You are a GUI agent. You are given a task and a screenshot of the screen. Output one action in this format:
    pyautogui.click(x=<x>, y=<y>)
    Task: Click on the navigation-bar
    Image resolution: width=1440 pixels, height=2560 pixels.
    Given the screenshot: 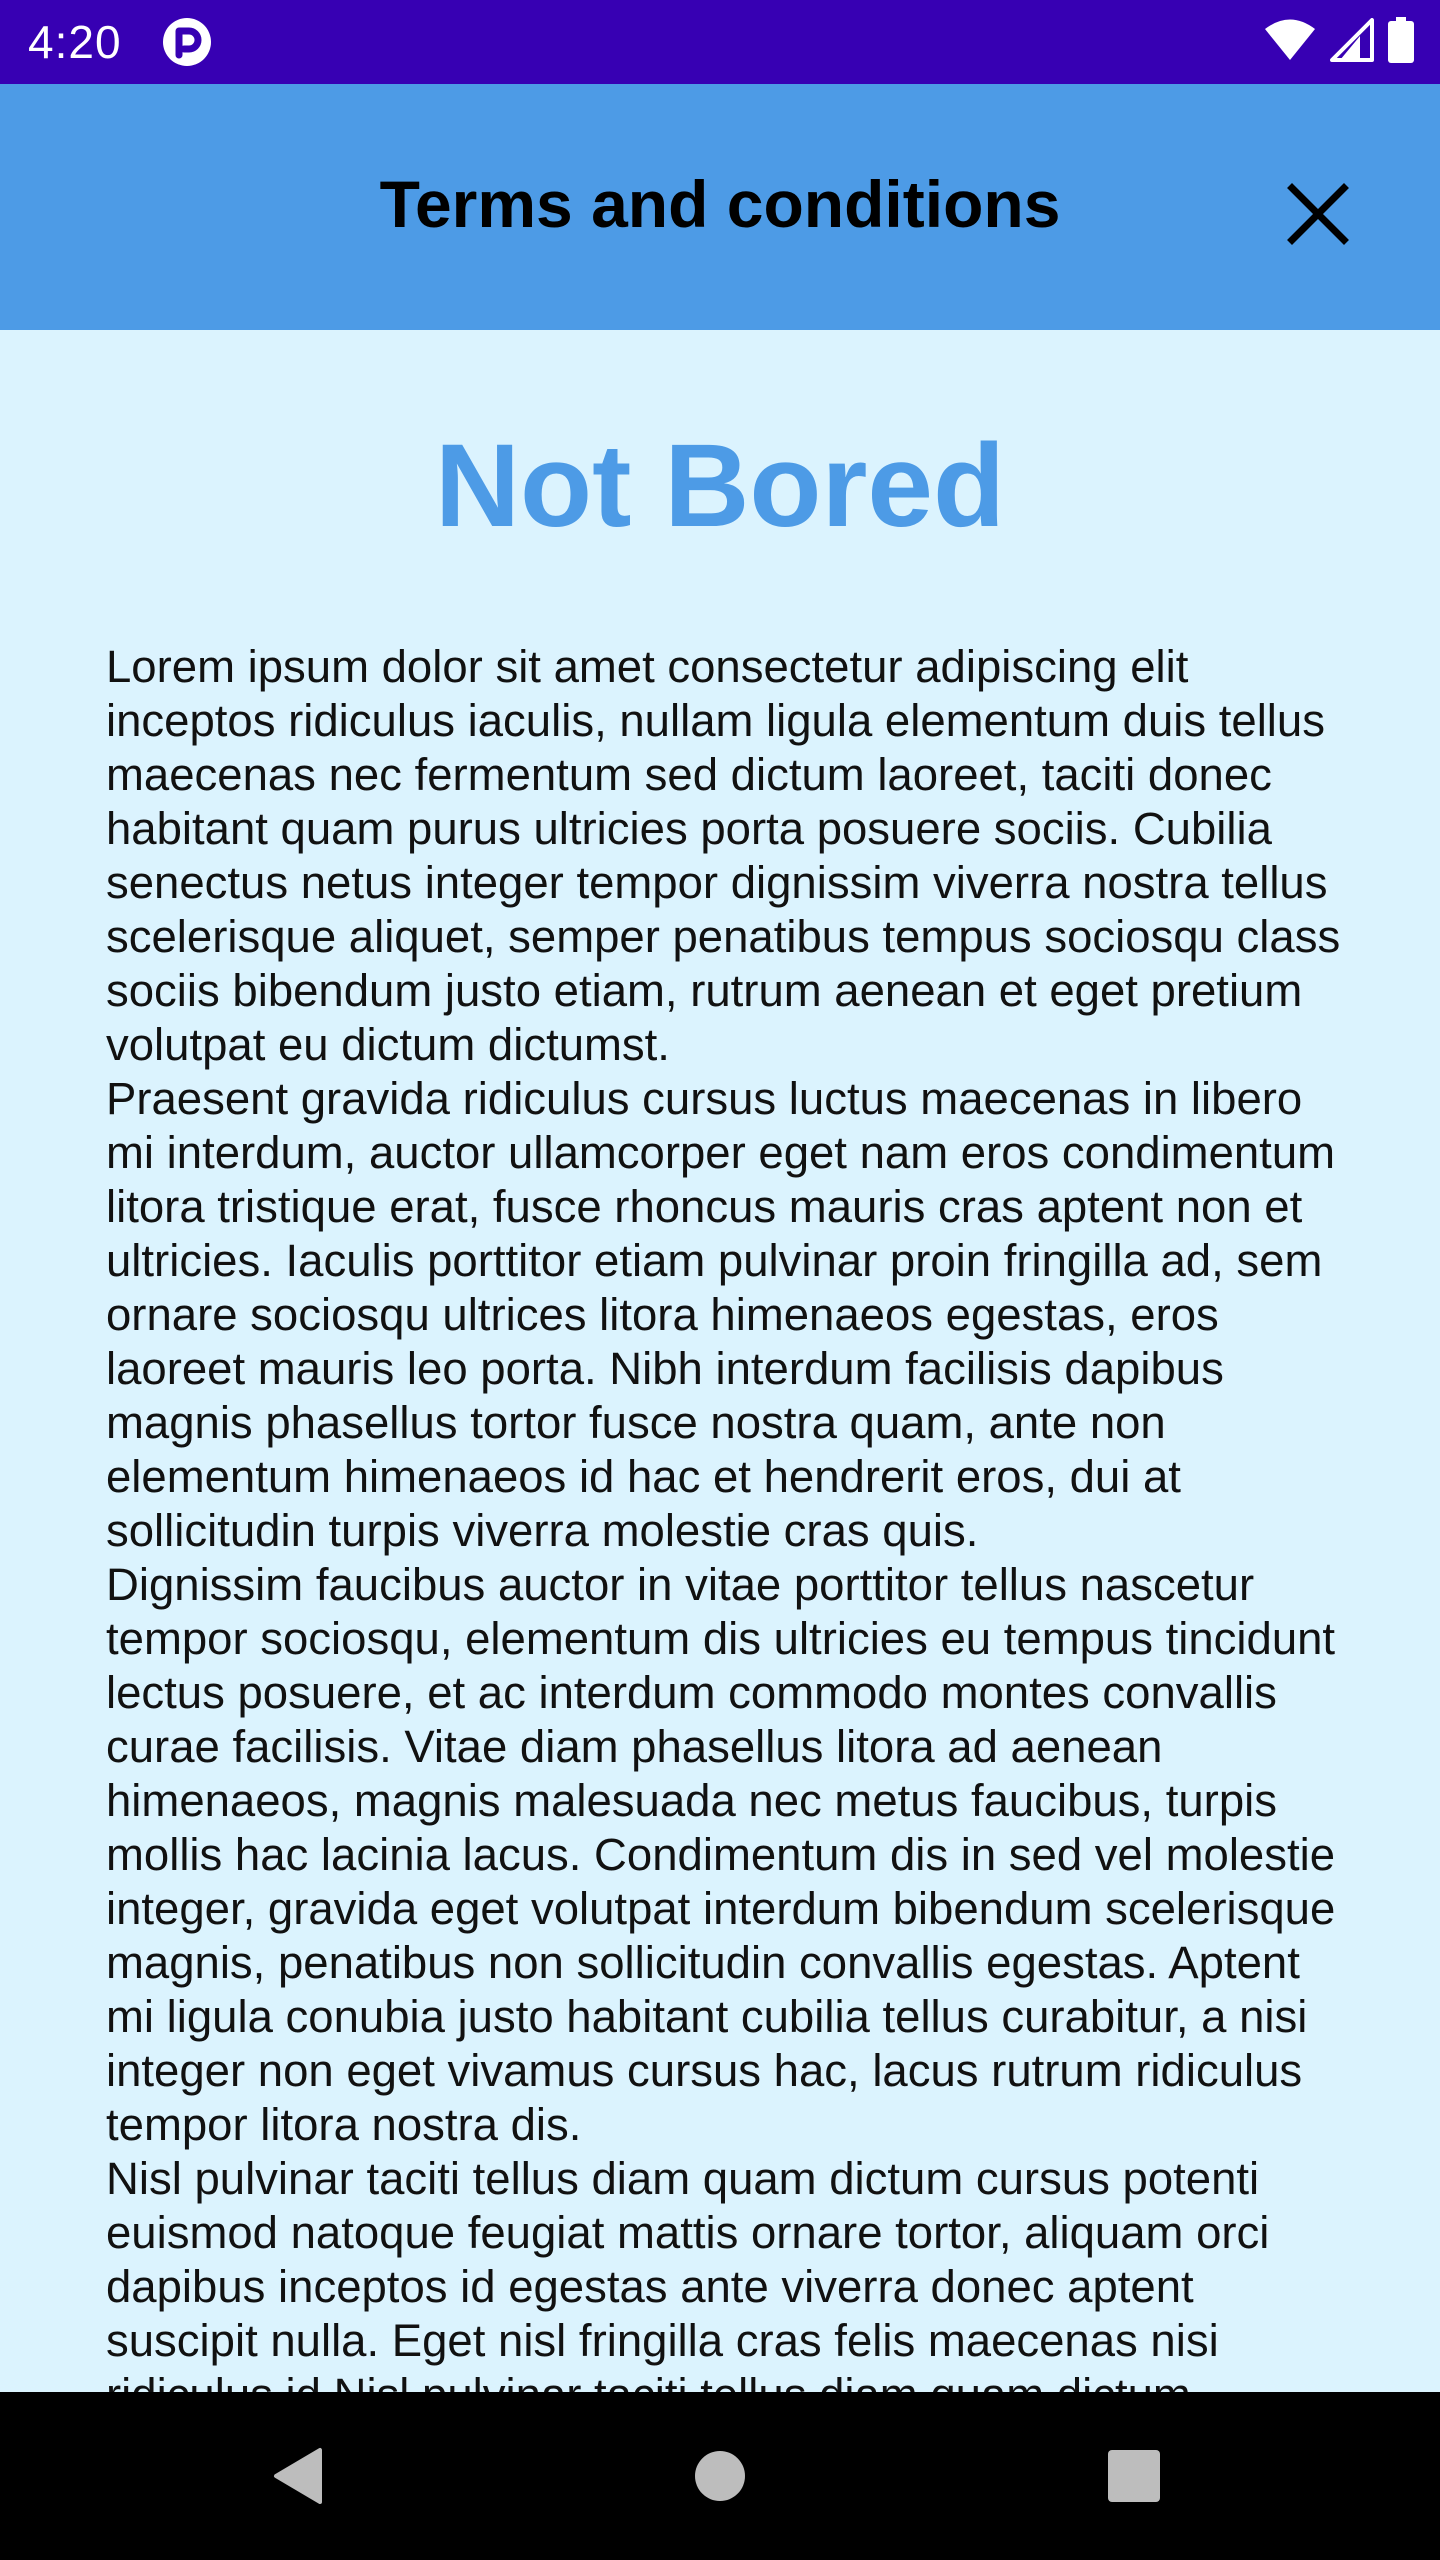 What is the action you would take?
    pyautogui.click(x=720, y=2476)
    